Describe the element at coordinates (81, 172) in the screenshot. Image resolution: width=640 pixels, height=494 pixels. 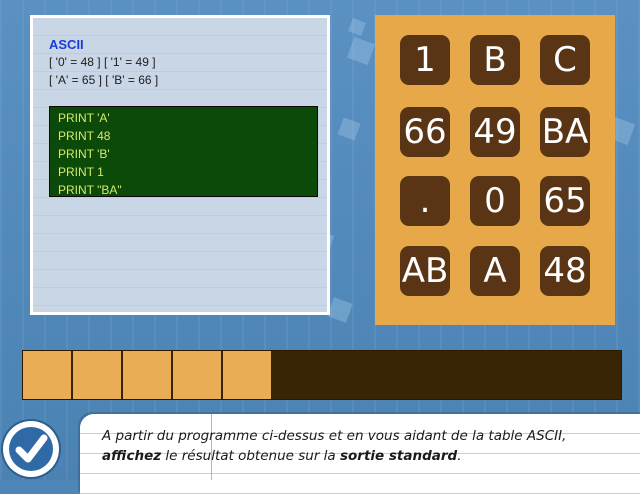
I see `program-line: PRINT 1` at that location.